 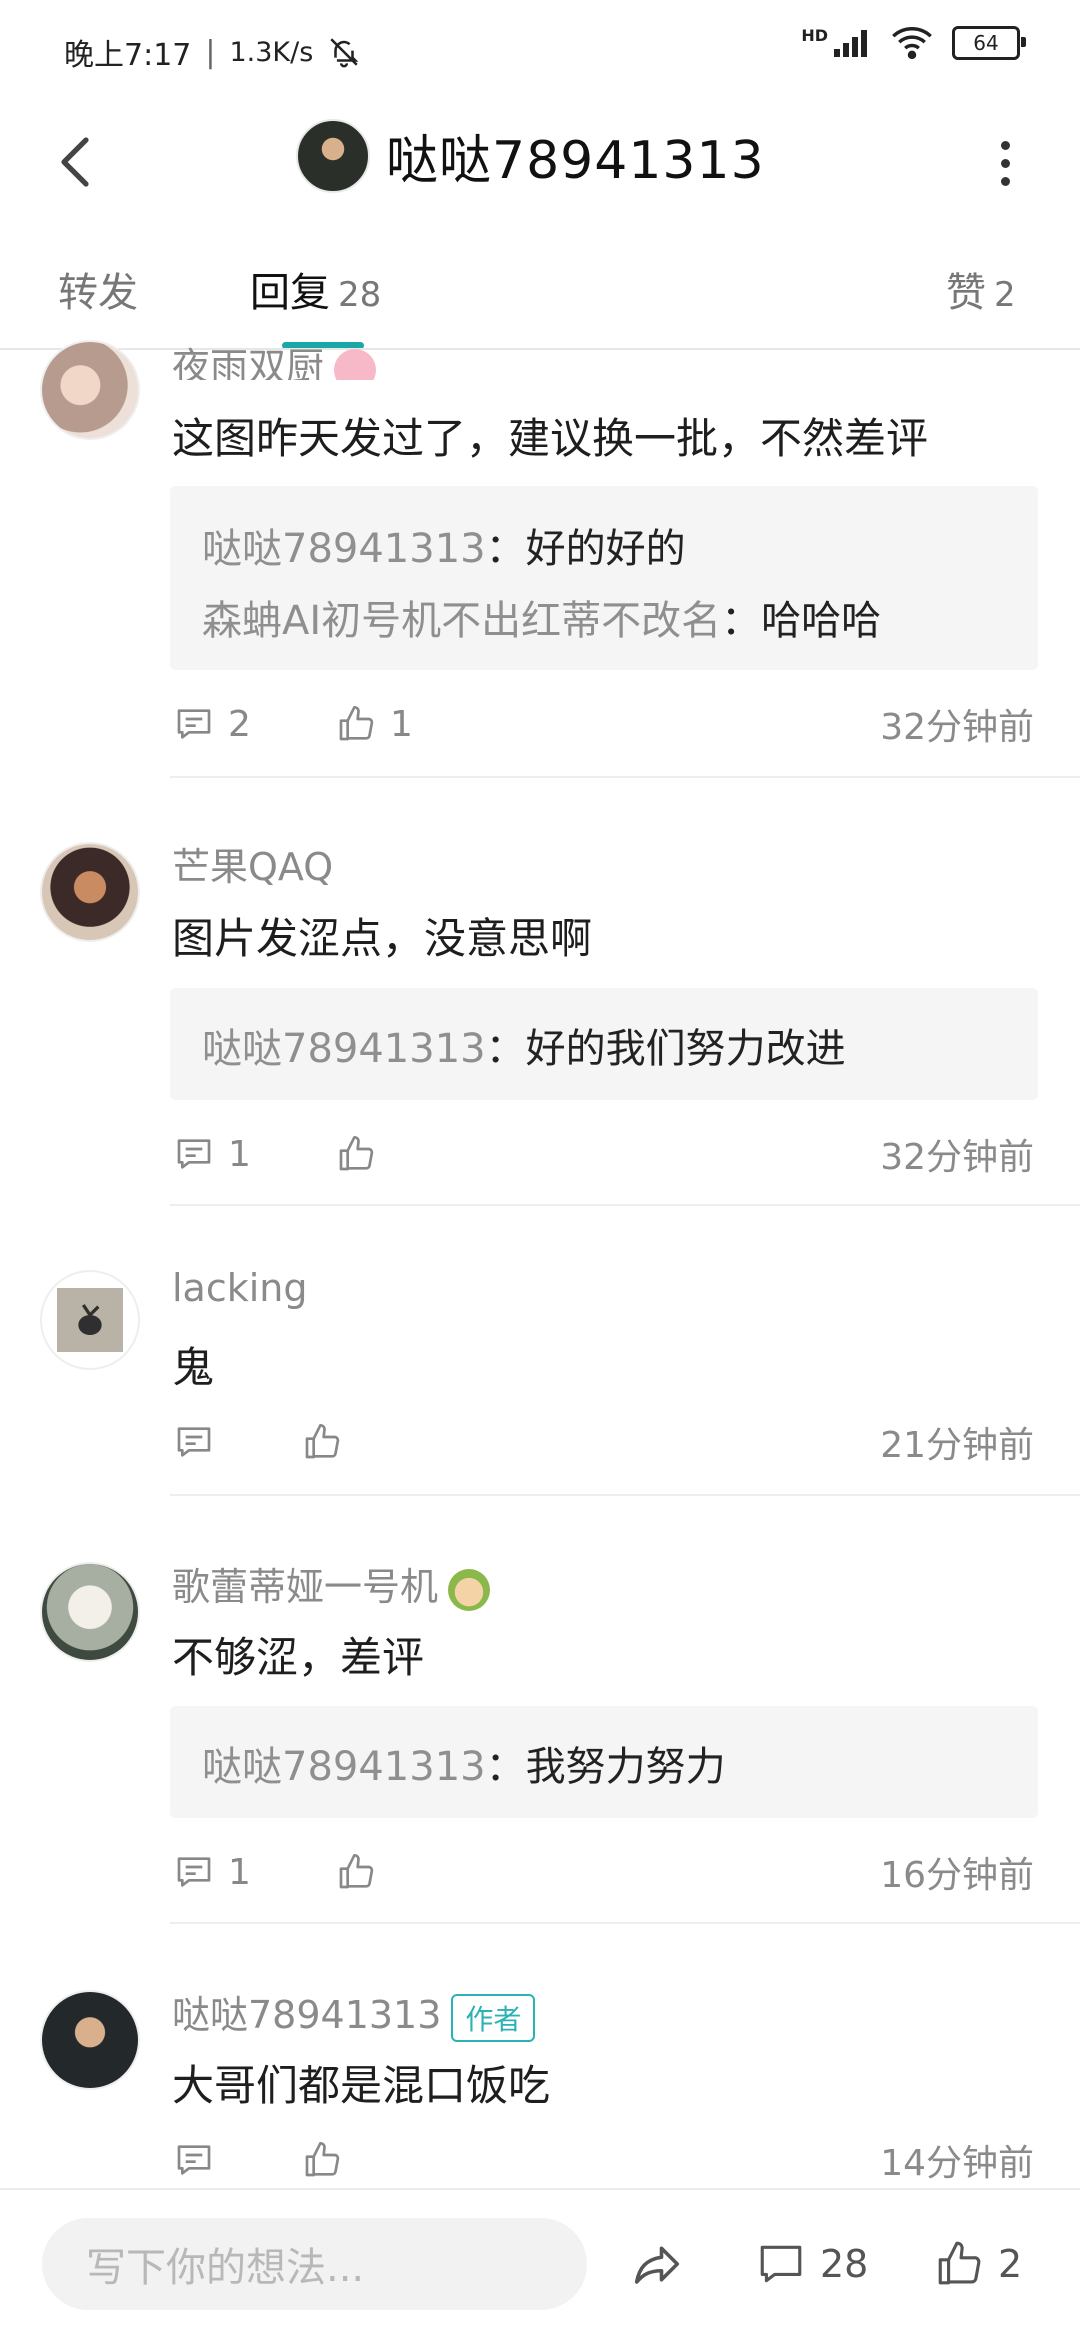 I want to click on comment-count: 2, so click(x=239, y=724).